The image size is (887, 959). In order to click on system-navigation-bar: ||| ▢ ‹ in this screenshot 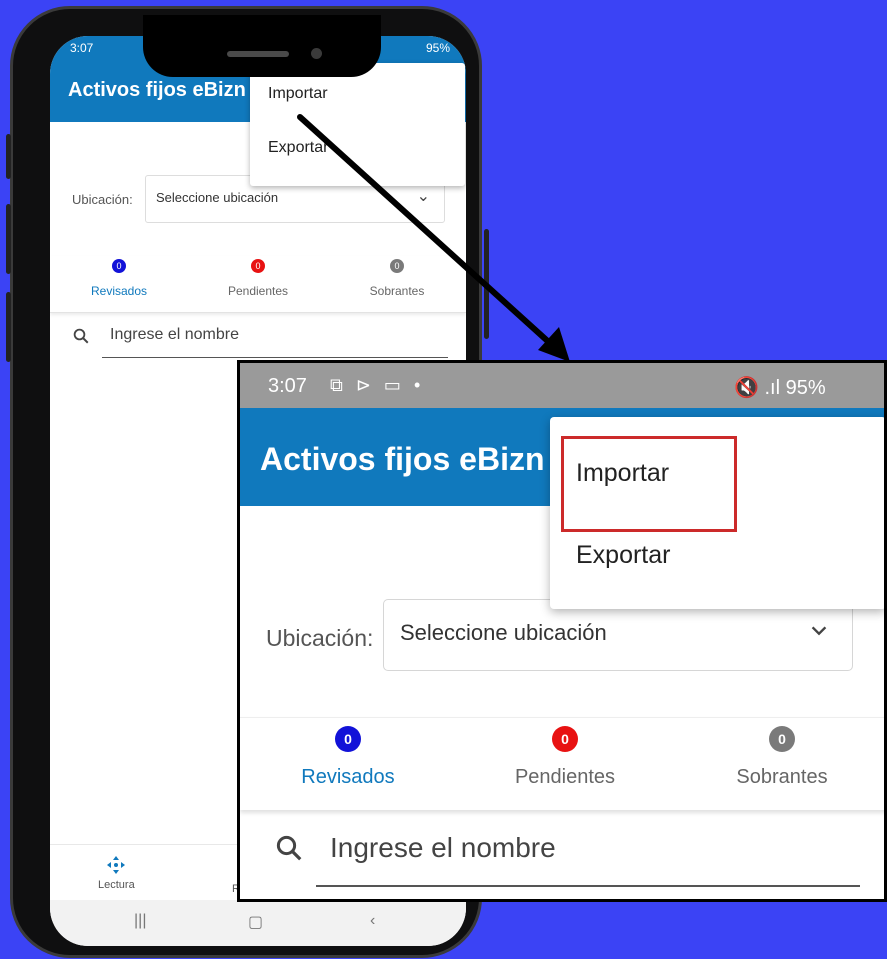, I will do `click(258, 923)`.